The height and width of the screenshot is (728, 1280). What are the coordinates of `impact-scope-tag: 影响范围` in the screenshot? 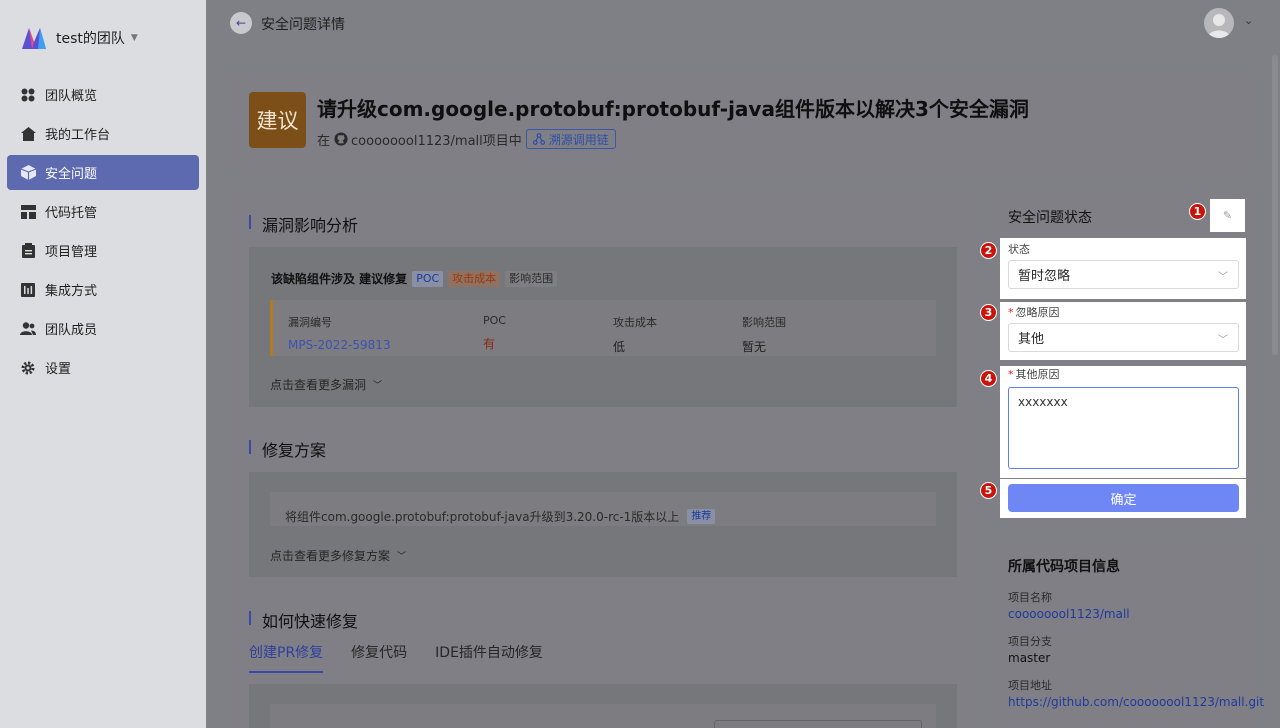 It's located at (531, 278).